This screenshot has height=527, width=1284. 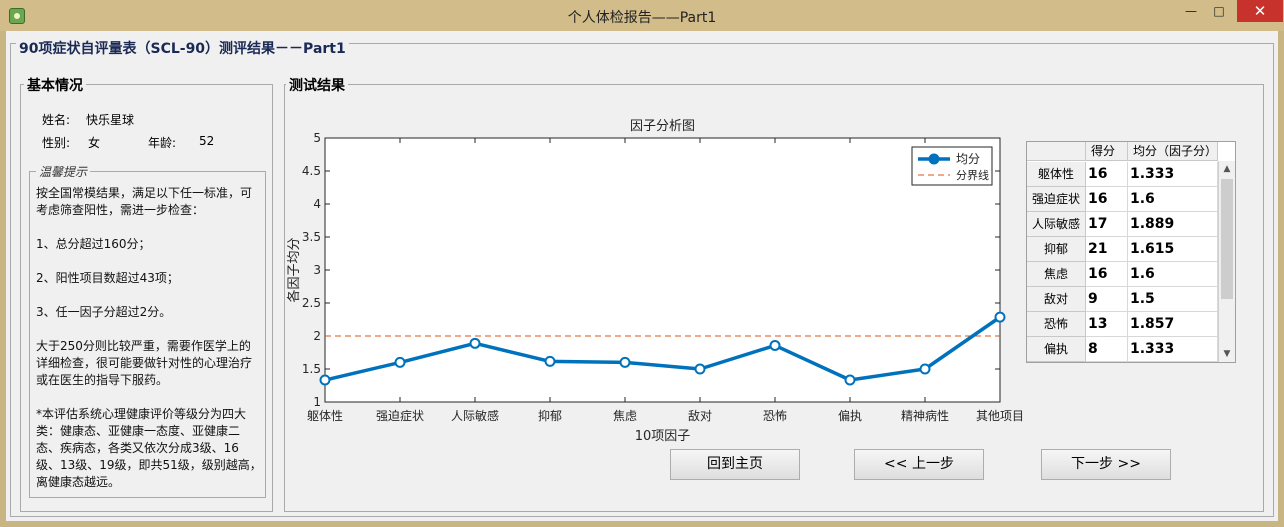 I want to click on mean-cell: 1.615, so click(x=1173, y=249).